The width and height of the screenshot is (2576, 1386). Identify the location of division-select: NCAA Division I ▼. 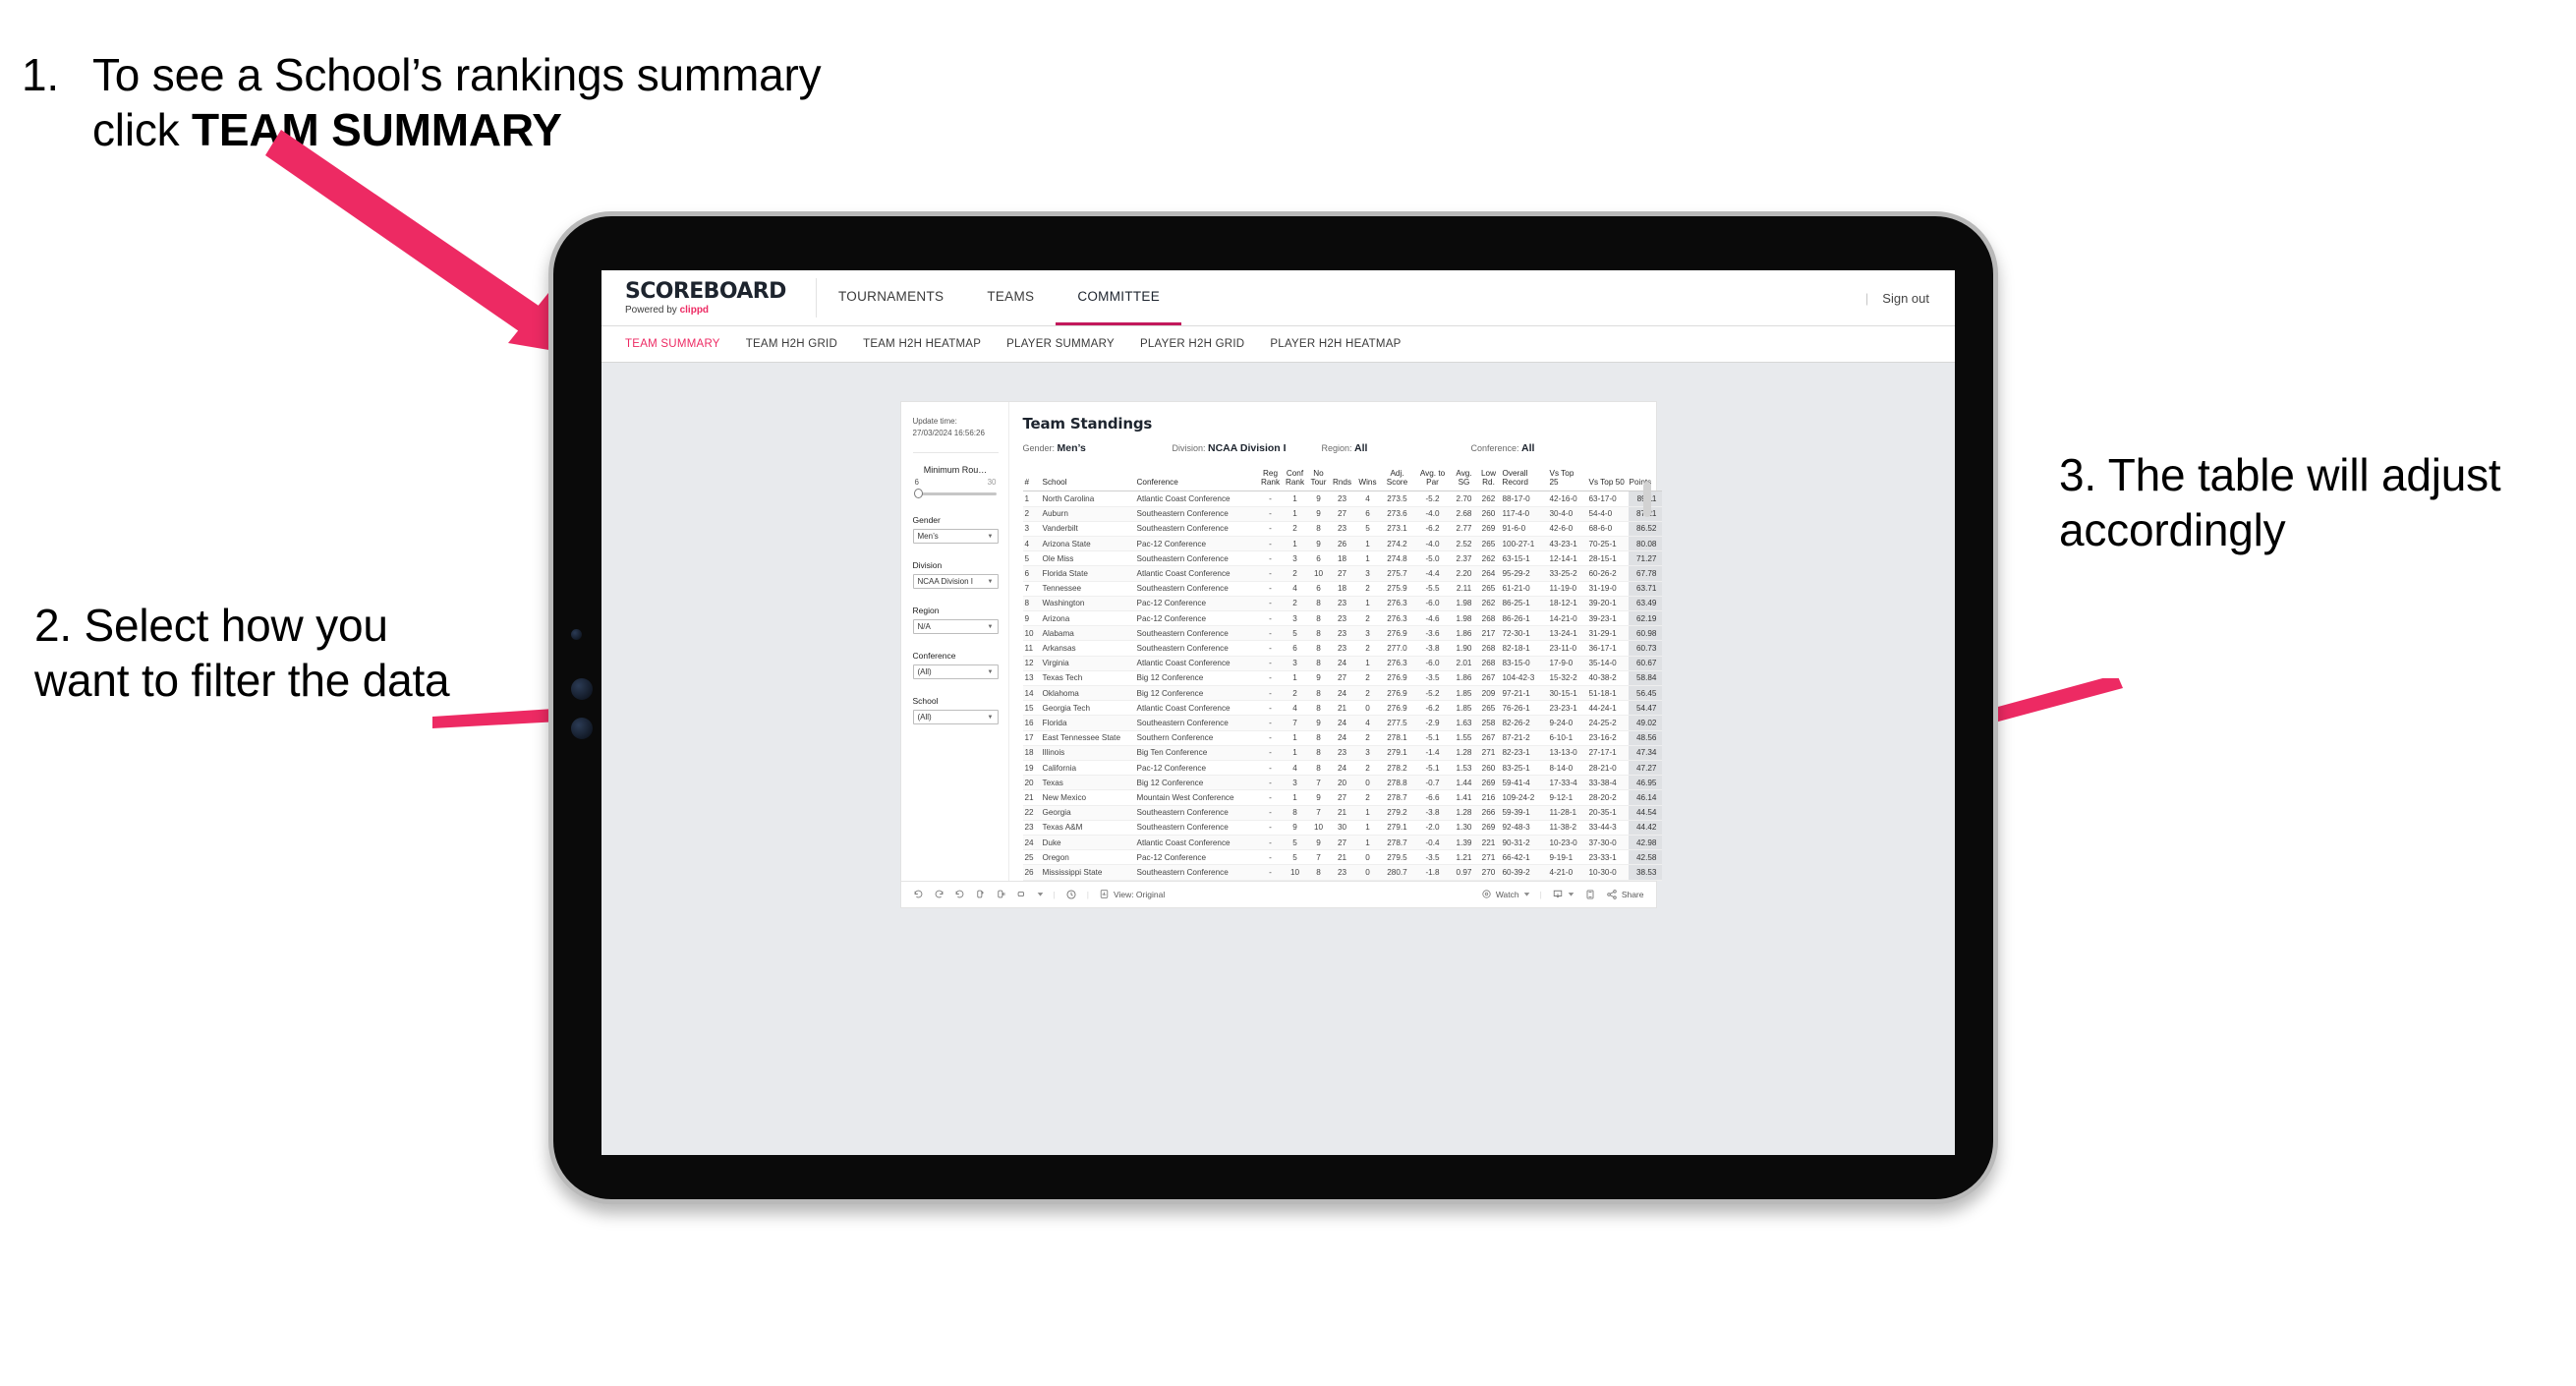
(956, 582).